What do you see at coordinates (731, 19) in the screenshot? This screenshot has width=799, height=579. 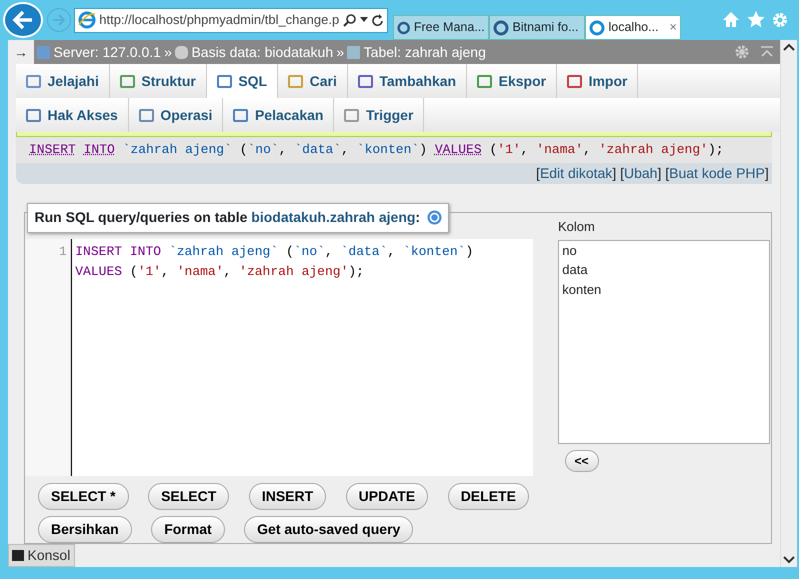 I see `home-icon` at bounding box center [731, 19].